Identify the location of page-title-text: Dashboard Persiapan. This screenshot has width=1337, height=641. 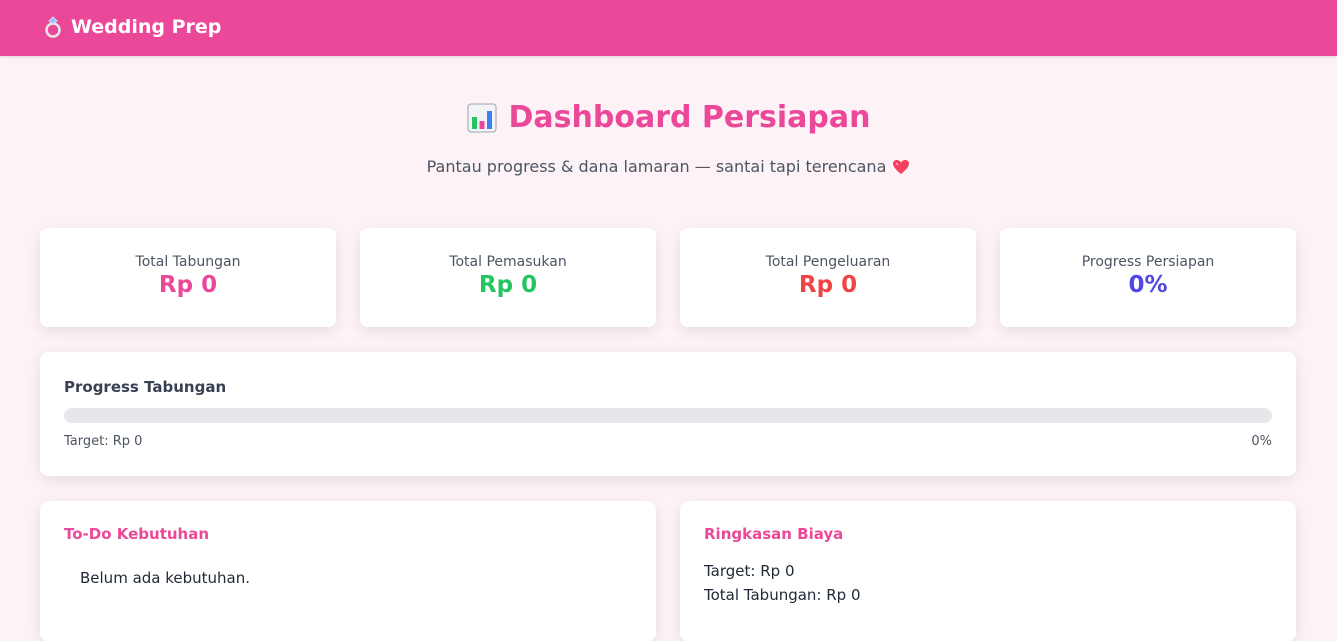
(689, 117).